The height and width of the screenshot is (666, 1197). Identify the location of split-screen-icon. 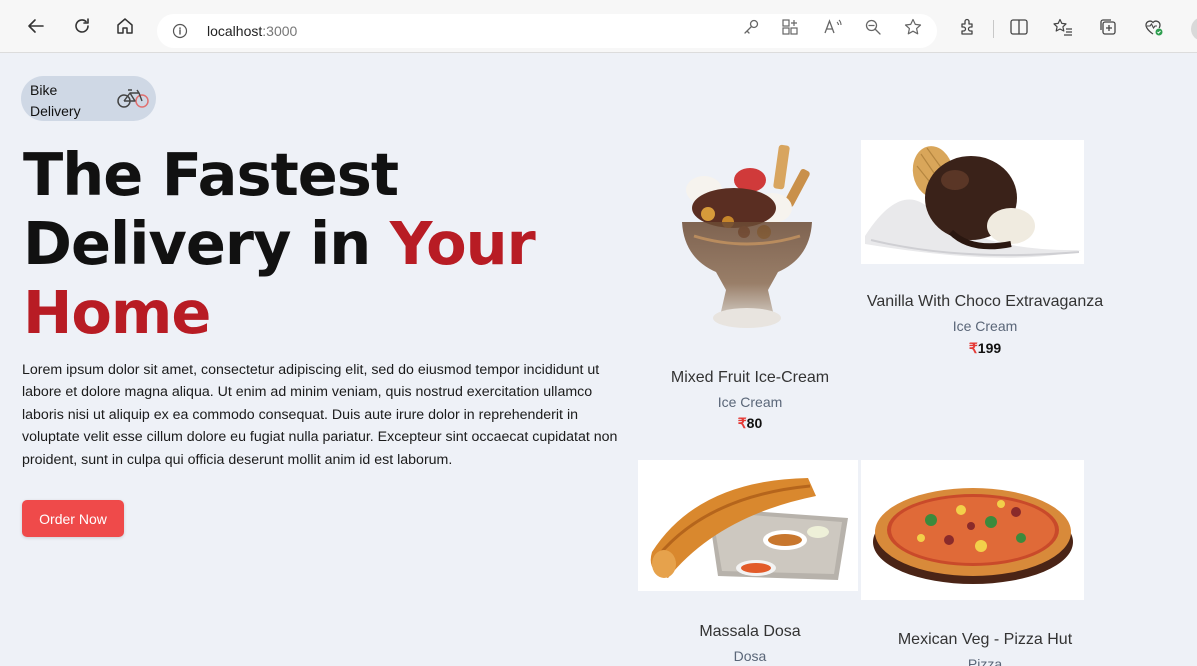
(1019, 27).